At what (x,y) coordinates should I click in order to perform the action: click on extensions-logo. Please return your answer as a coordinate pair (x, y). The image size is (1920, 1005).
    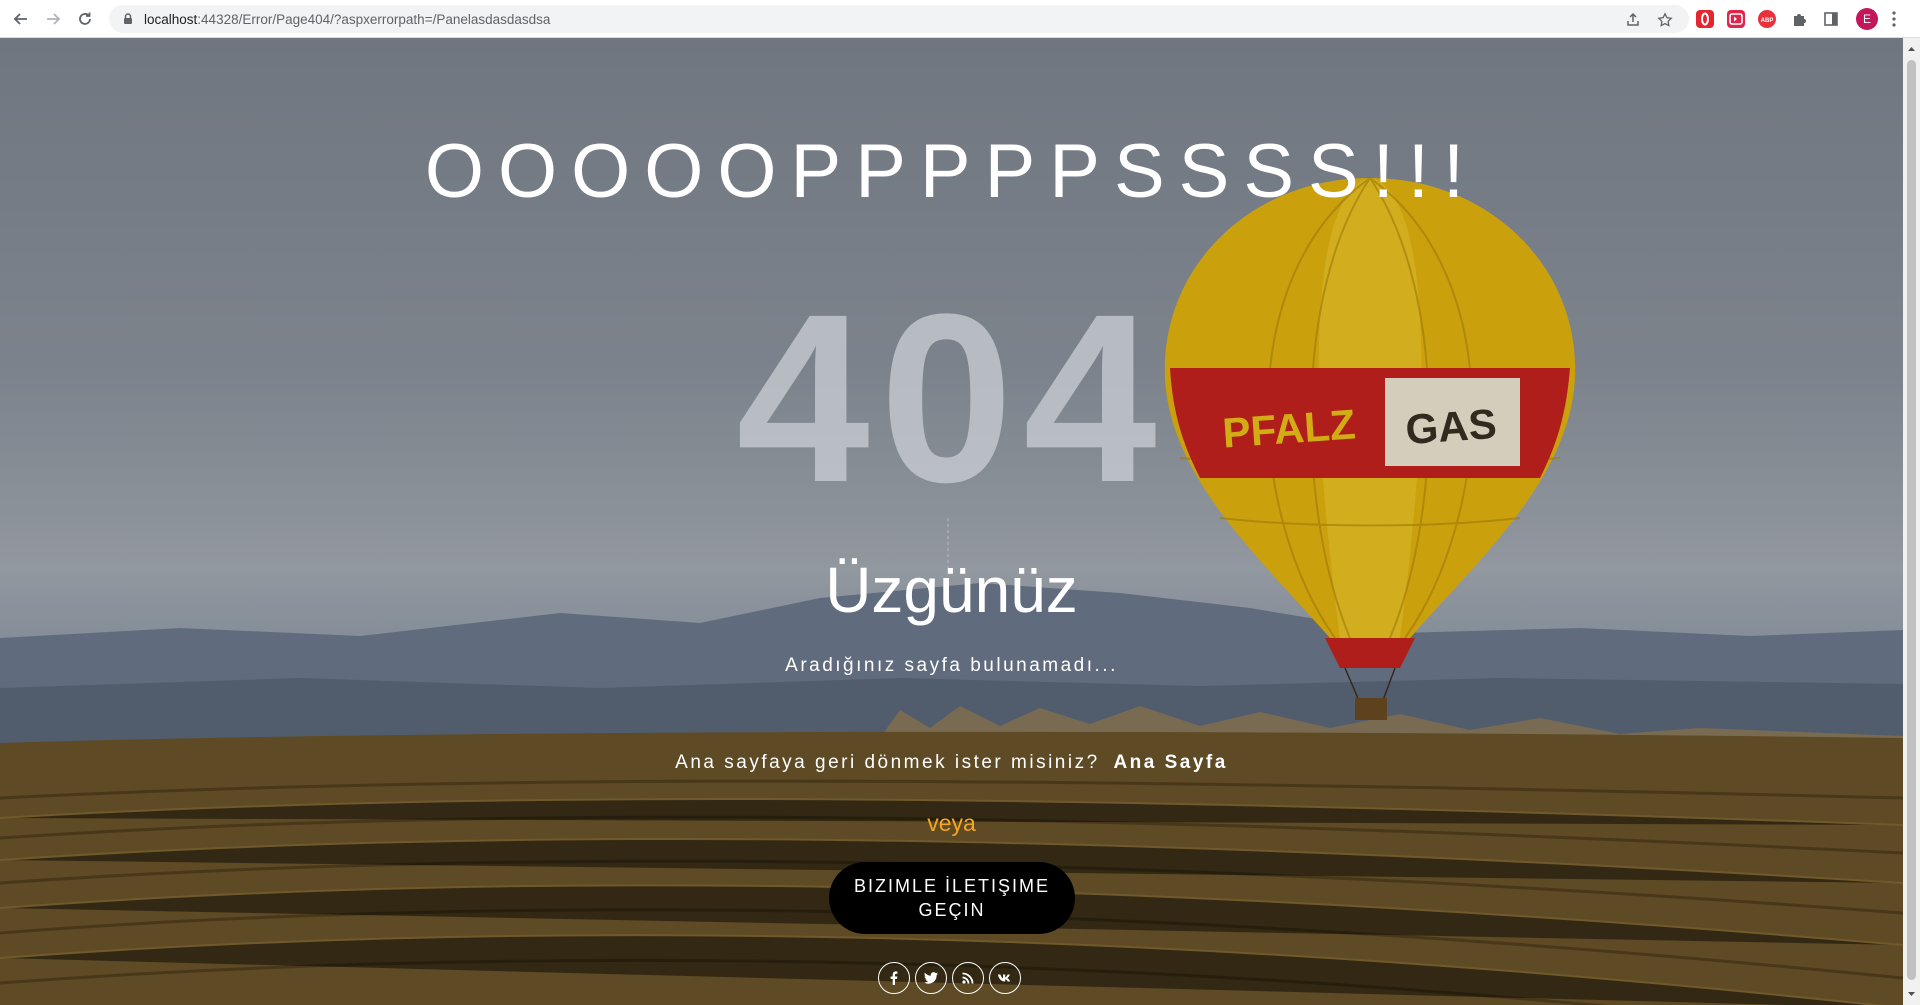
    Looking at the image, I should click on (1800, 20).